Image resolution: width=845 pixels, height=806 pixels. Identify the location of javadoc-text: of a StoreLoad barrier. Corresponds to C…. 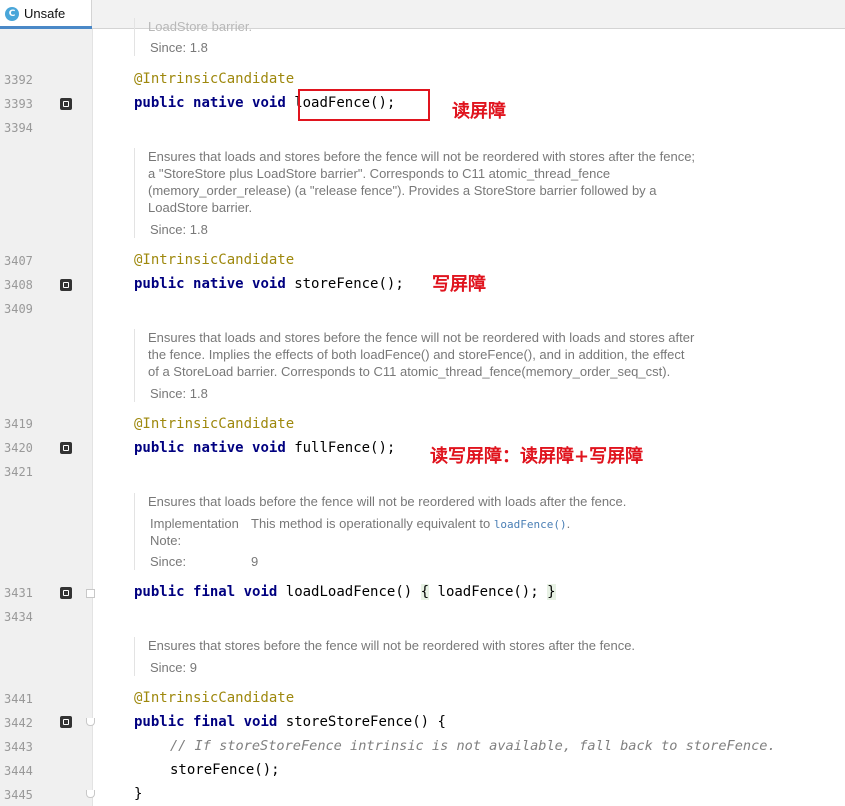
(409, 371).